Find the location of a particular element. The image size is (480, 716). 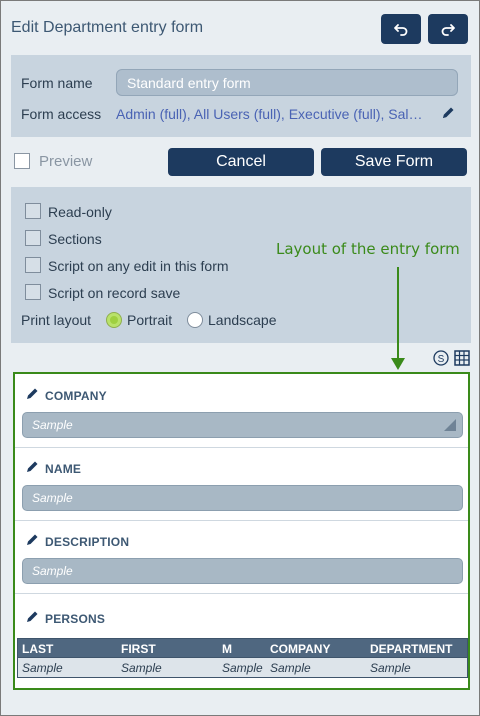

preview-label: Preview is located at coordinates (66, 161).